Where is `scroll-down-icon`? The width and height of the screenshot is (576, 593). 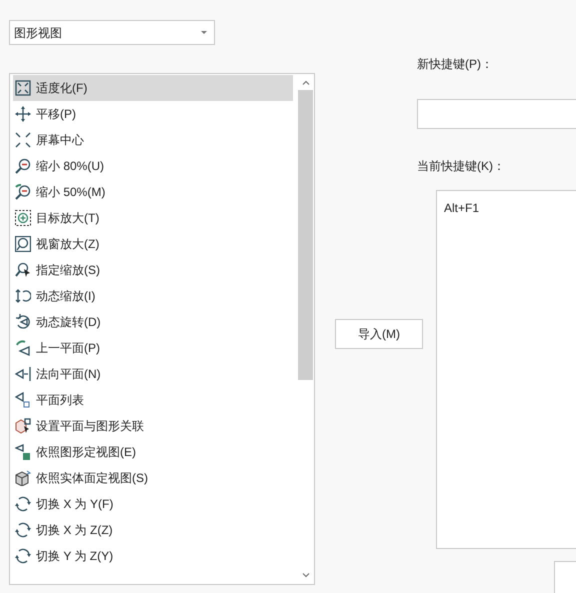
scroll-down-icon is located at coordinates (306, 575).